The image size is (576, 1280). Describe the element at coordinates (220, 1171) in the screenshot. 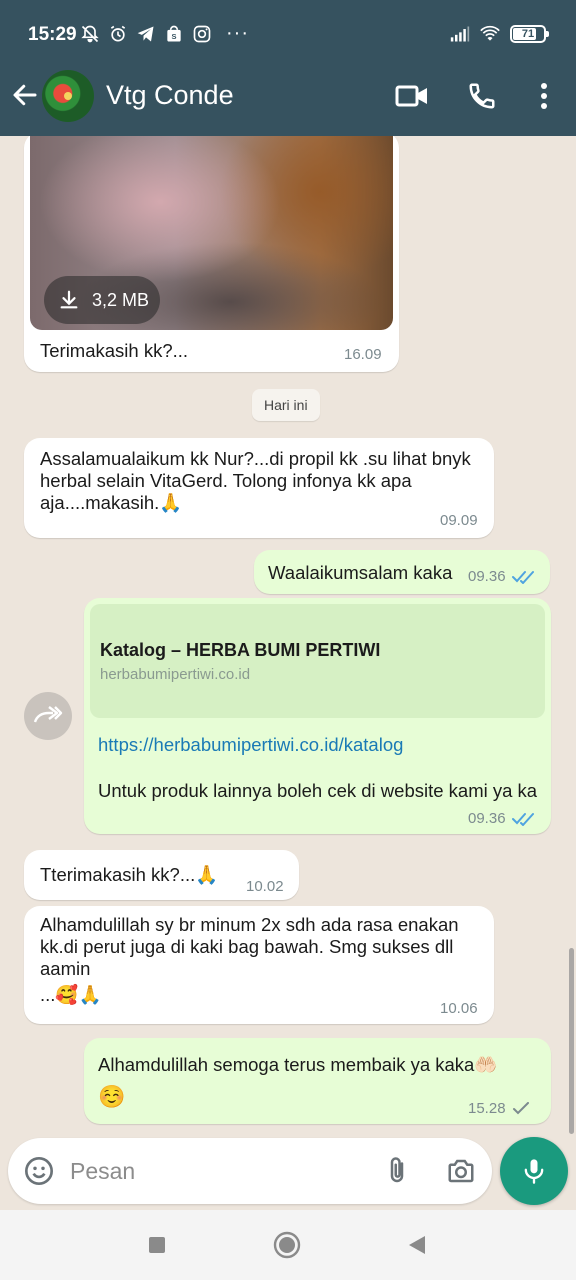

I see `message-input` at that location.